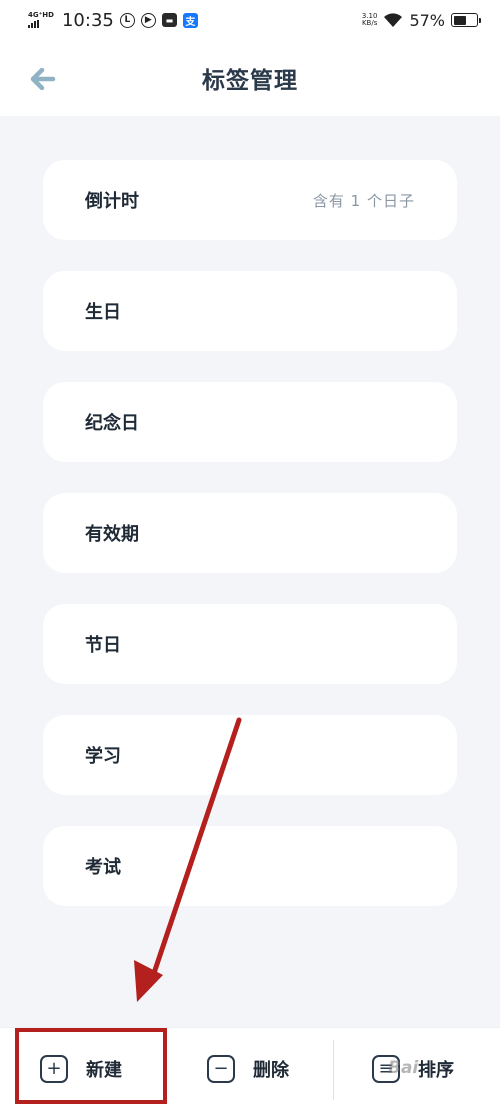 This screenshot has height=1111, width=500. Describe the element at coordinates (112, 201) in the screenshot. I see `tag-name: 倒计时` at that location.